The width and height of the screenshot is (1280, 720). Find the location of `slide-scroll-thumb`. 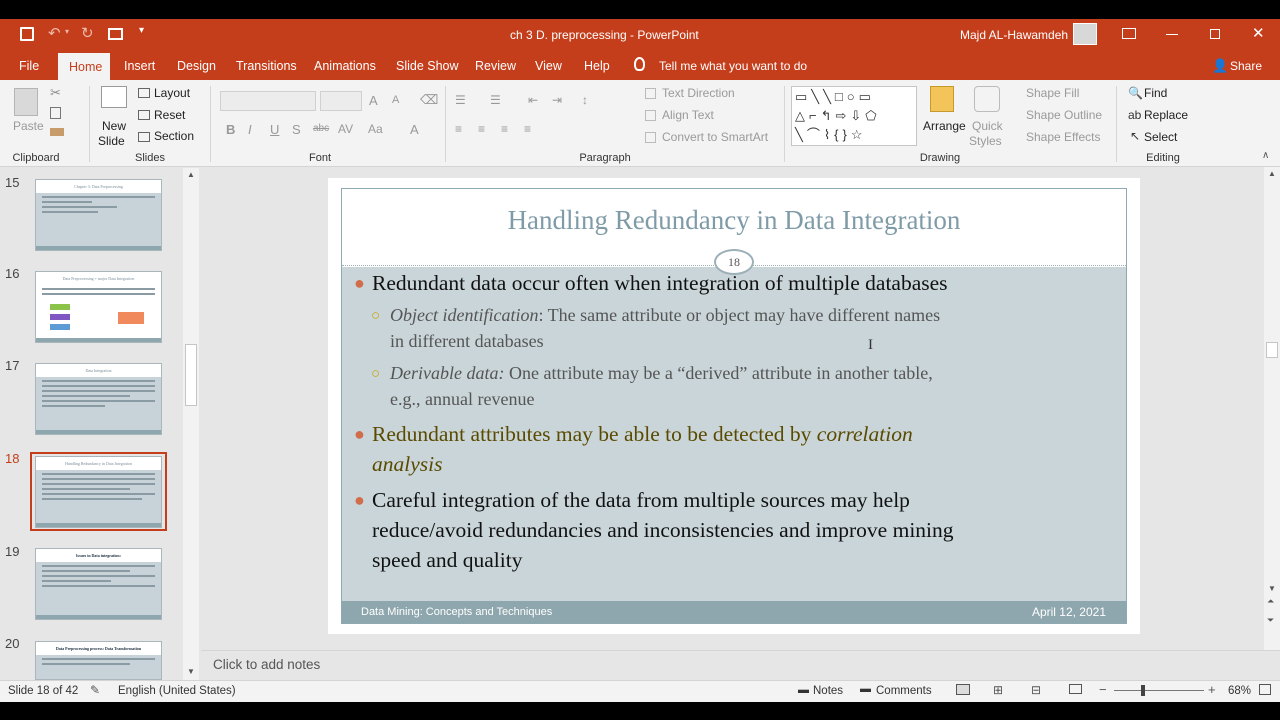

slide-scroll-thumb is located at coordinates (1272, 350).